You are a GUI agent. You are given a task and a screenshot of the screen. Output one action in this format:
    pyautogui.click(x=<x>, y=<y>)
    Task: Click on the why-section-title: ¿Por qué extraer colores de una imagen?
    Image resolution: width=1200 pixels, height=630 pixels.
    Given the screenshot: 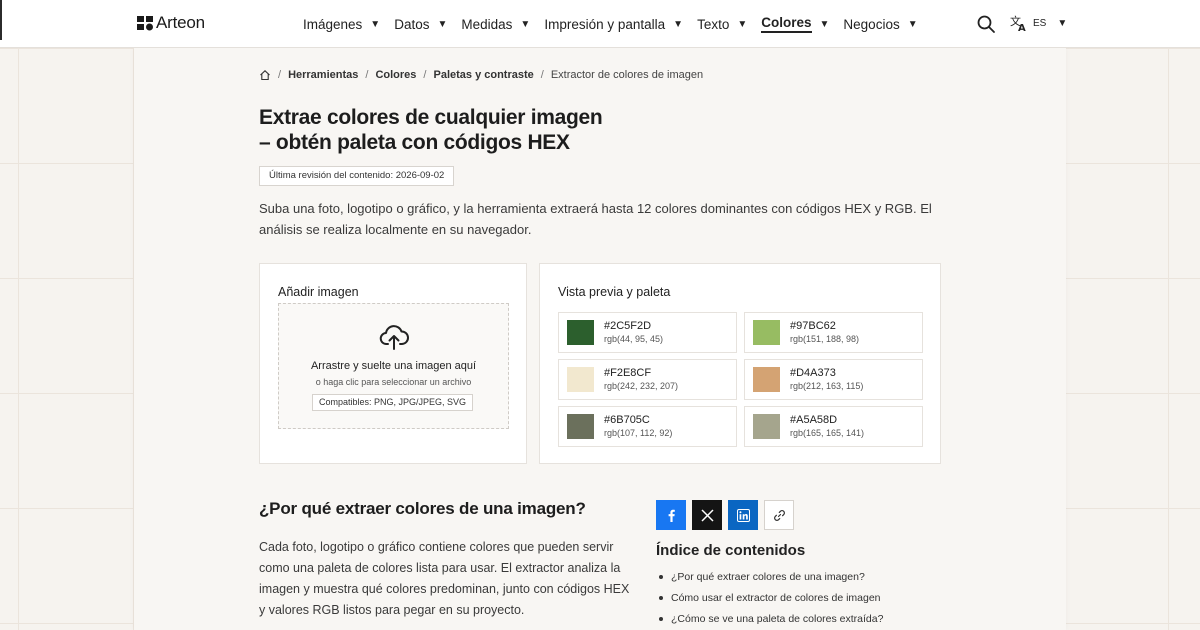 What is the action you would take?
    pyautogui.click(x=422, y=508)
    